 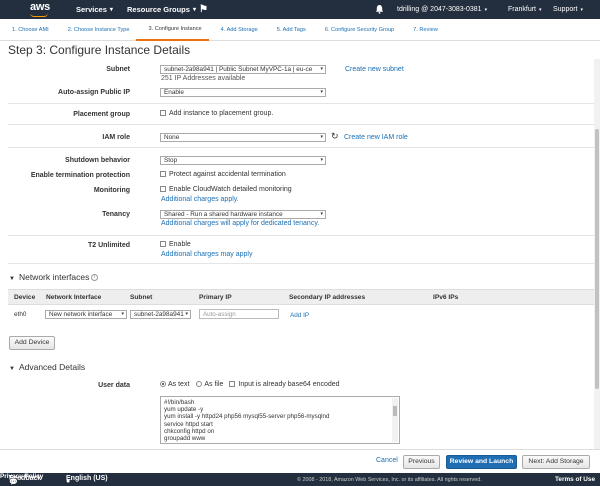 What do you see at coordinates (86, 314) in the screenshot?
I see `network-interface-select: New network interface ▾` at bounding box center [86, 314].